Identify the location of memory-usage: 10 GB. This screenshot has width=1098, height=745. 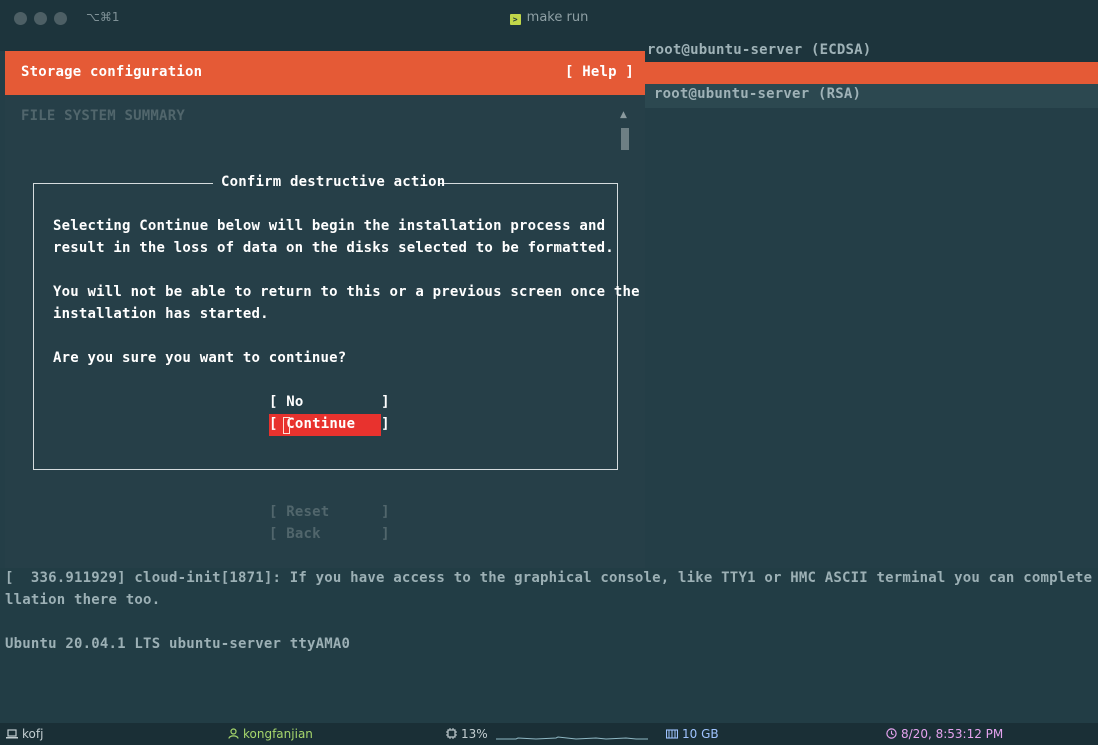
(700, 734).